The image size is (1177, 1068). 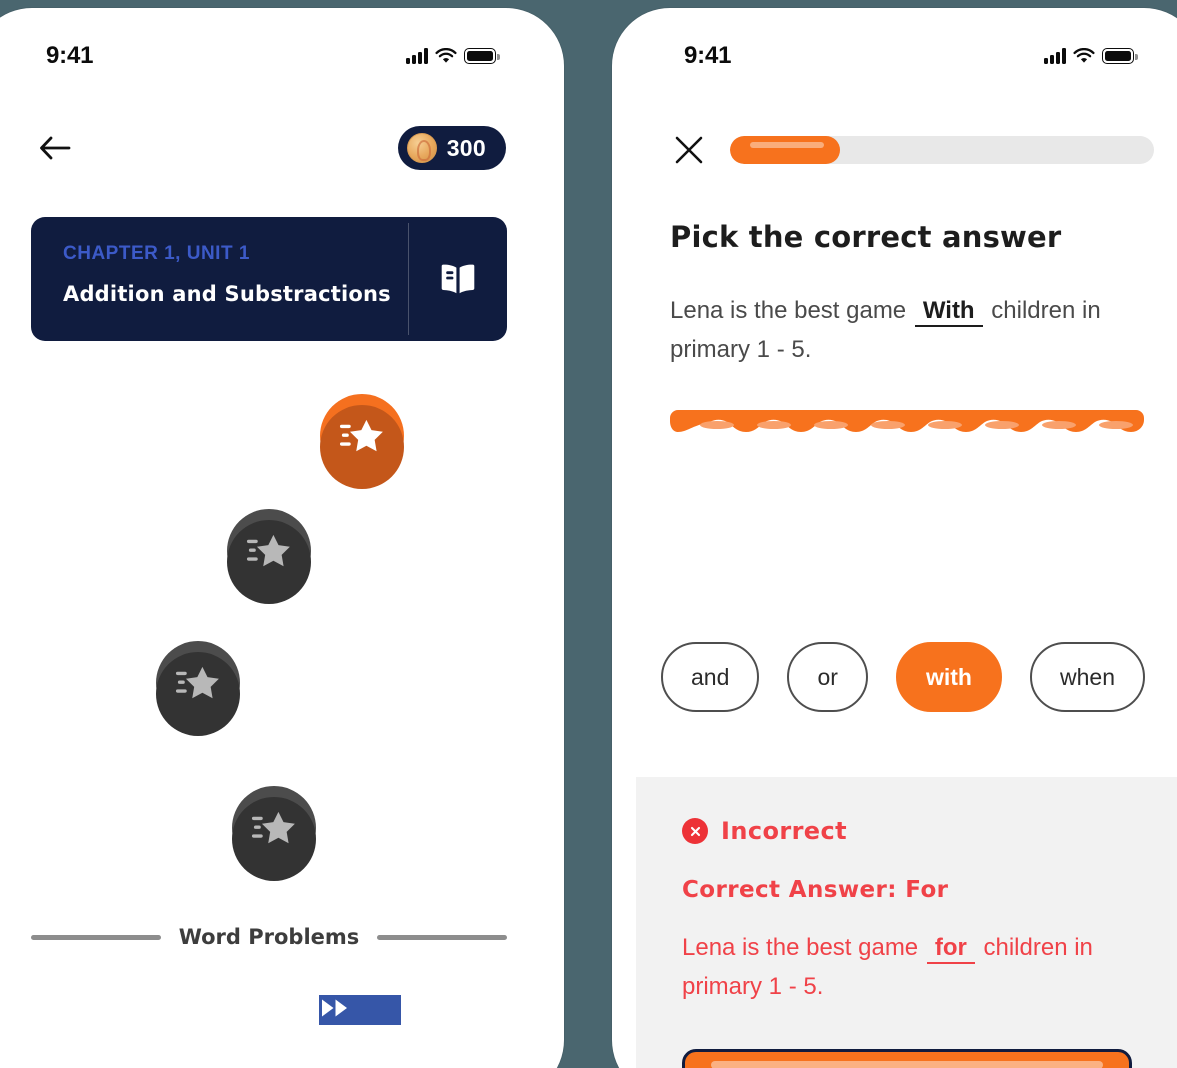 What do you see at coordinates (787, 145) in the screenshot?
I see `progress-gloss` at bounding box center [787, 145].